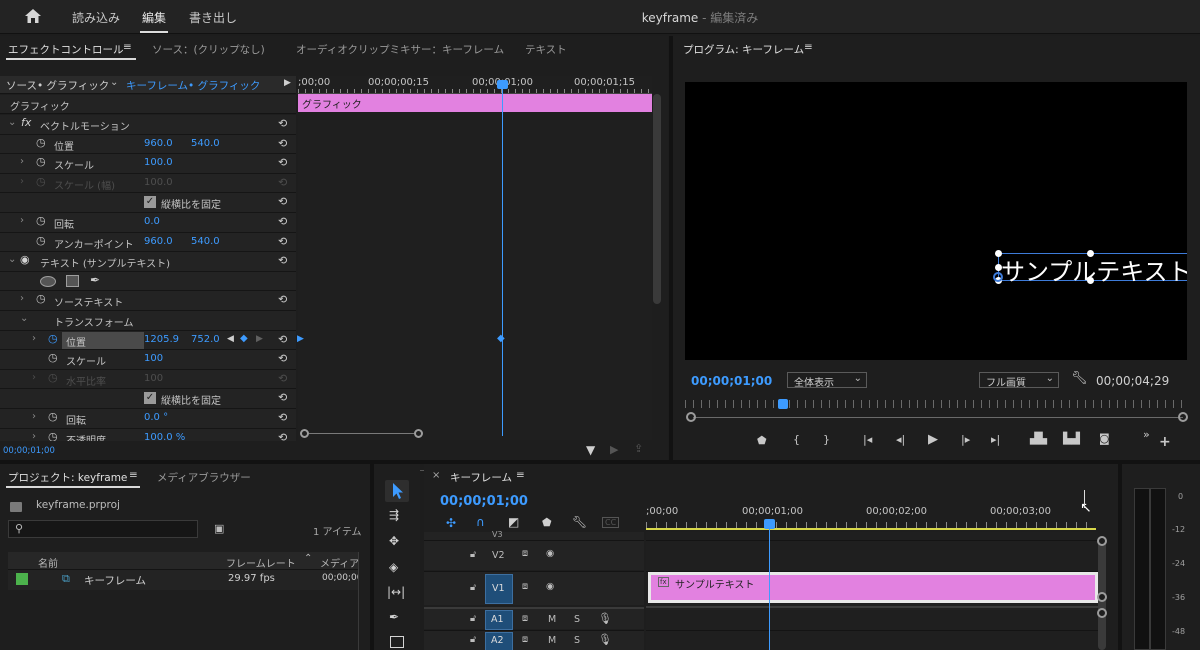  Describe the element at coordinates (497, 640) in the screenshot. I see `track-name: A2` at that location.